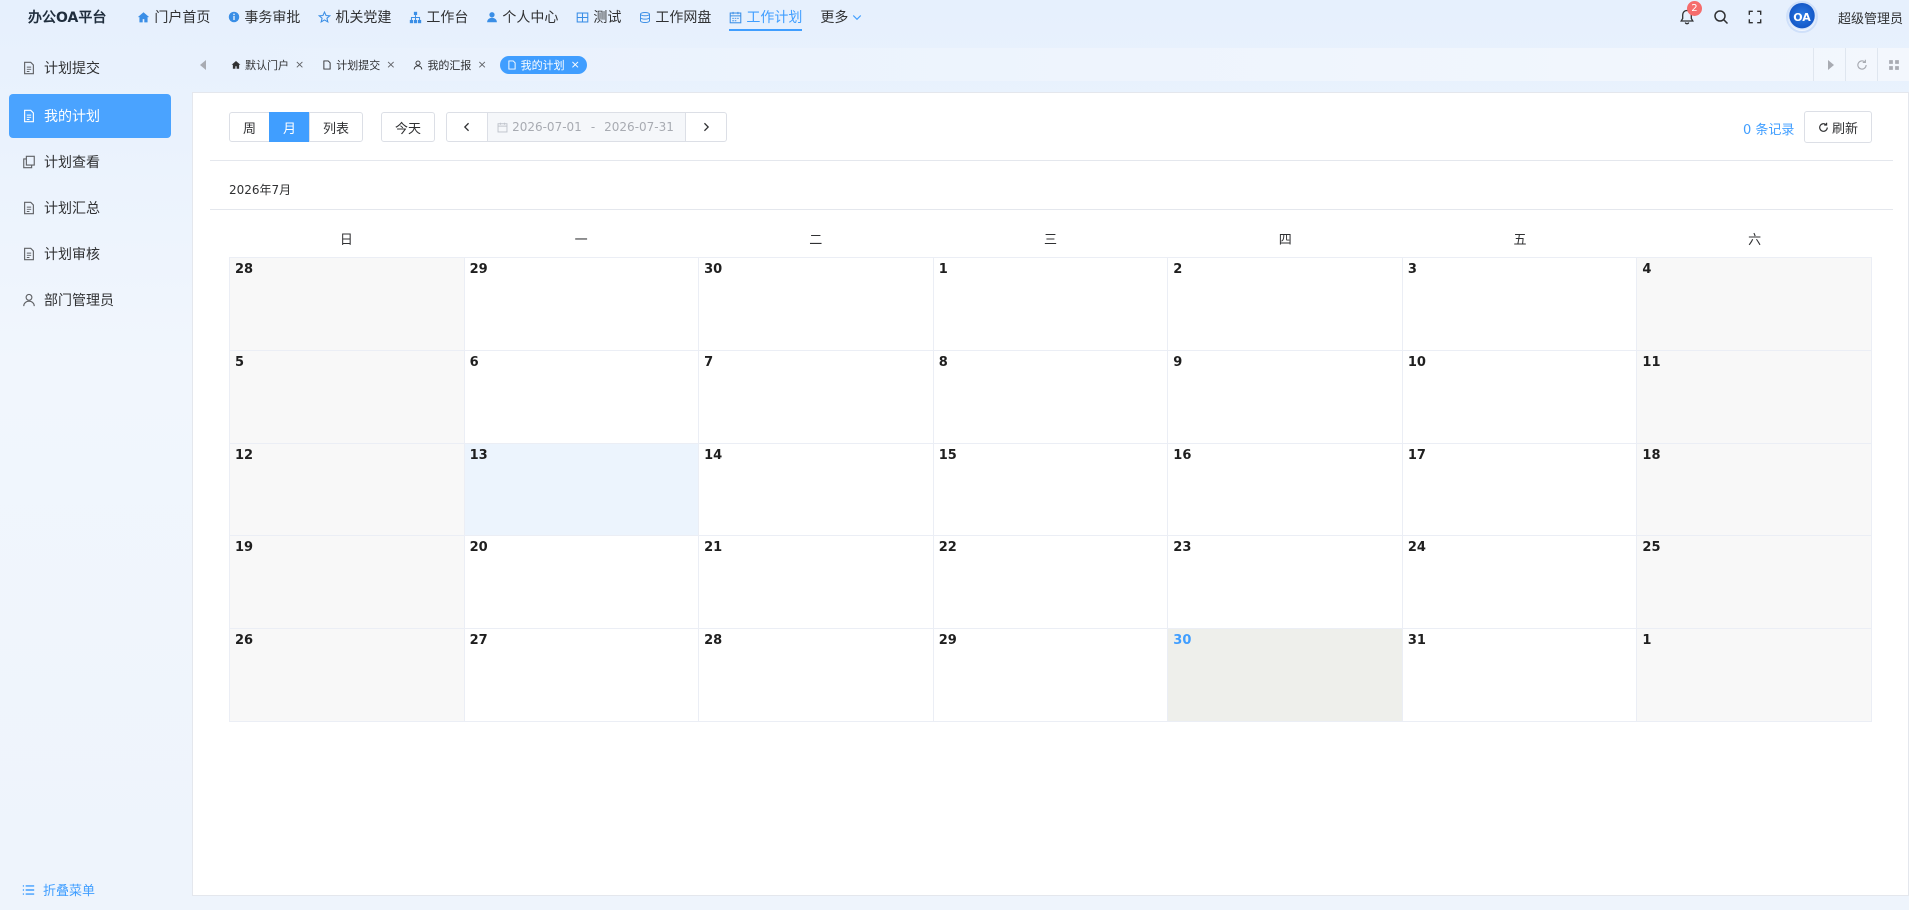  I want to click on avatar: OA, so click(1801, 17).